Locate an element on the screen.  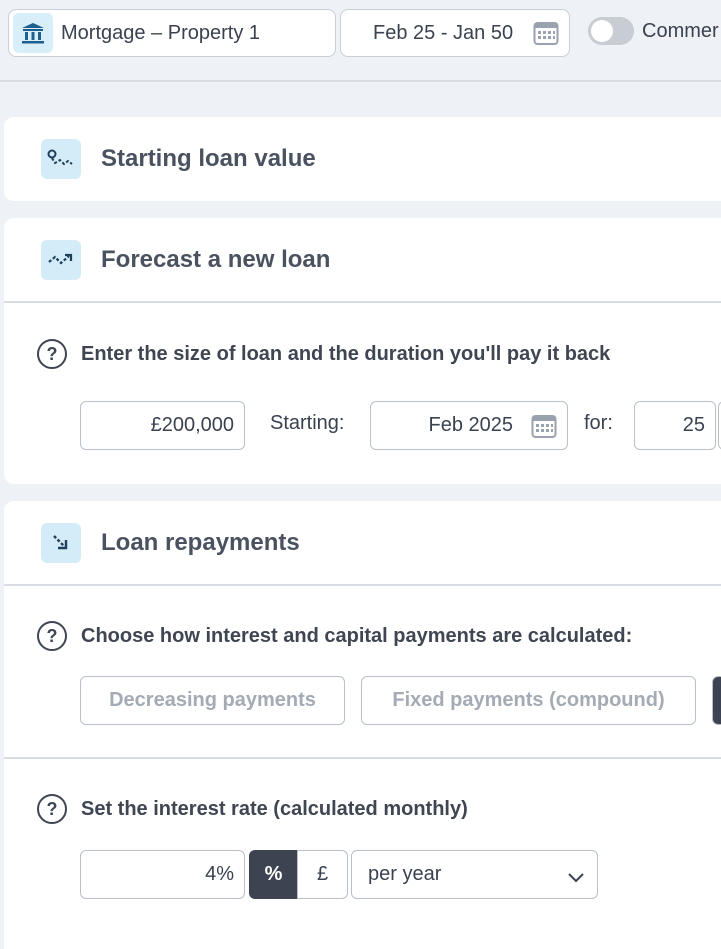
toggle-switch is located at coordinates (611, 31).